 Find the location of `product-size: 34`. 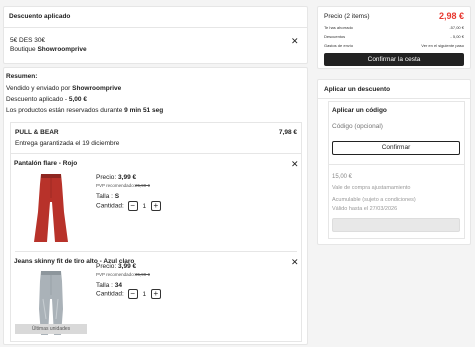

product-size: 34 is located at coordinates (118, 285).